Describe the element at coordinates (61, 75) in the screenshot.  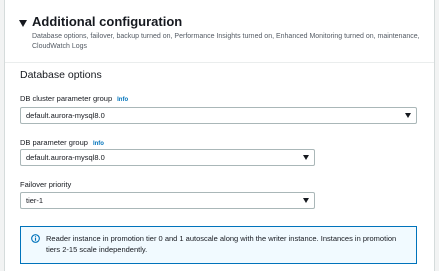
I see `database-options-title: Database options` at that location.